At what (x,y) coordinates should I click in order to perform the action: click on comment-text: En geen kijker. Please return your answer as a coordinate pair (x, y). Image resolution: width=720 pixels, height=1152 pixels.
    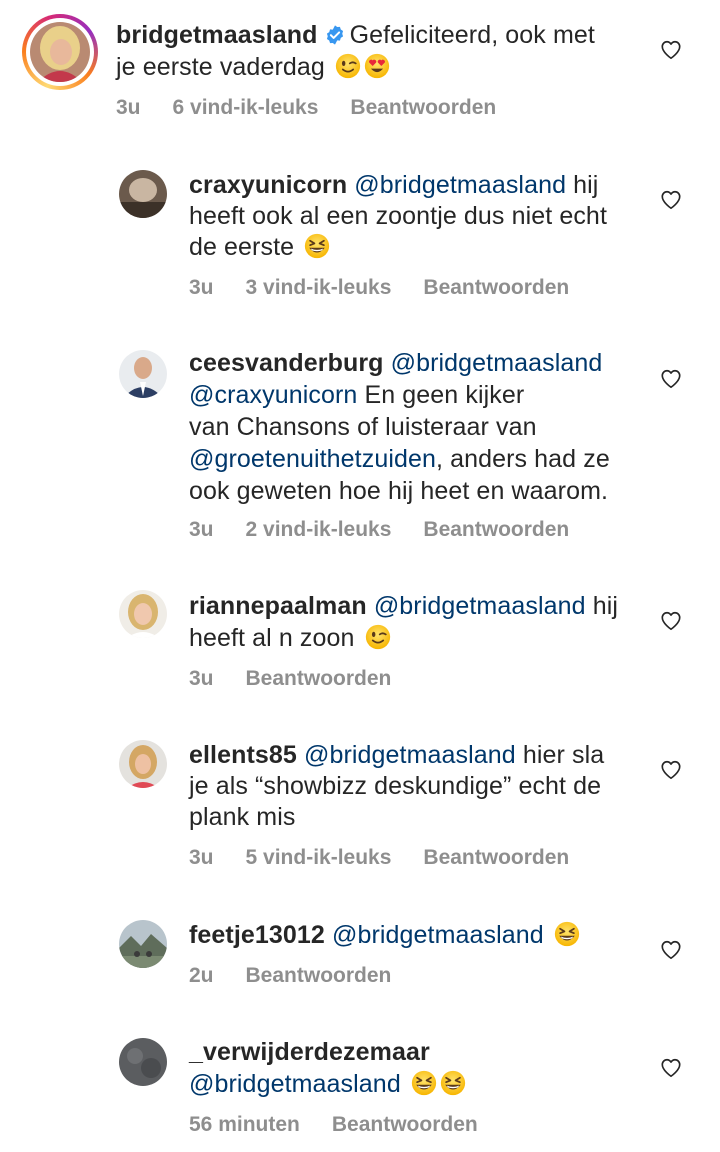
    Looking at the image, I should click on (444, 395).